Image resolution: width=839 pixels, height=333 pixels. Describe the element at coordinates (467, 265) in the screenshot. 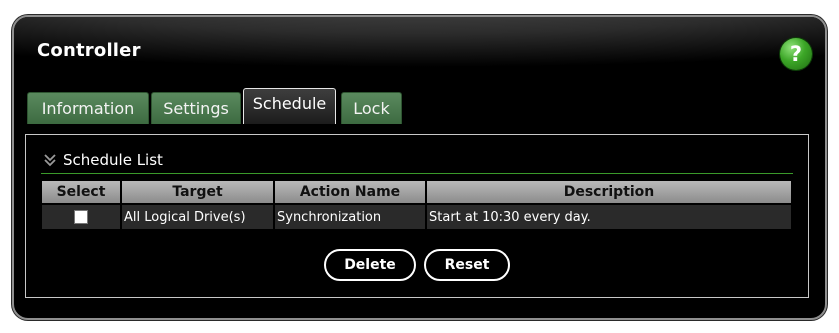

I see `reset-button: Reset` at that location.